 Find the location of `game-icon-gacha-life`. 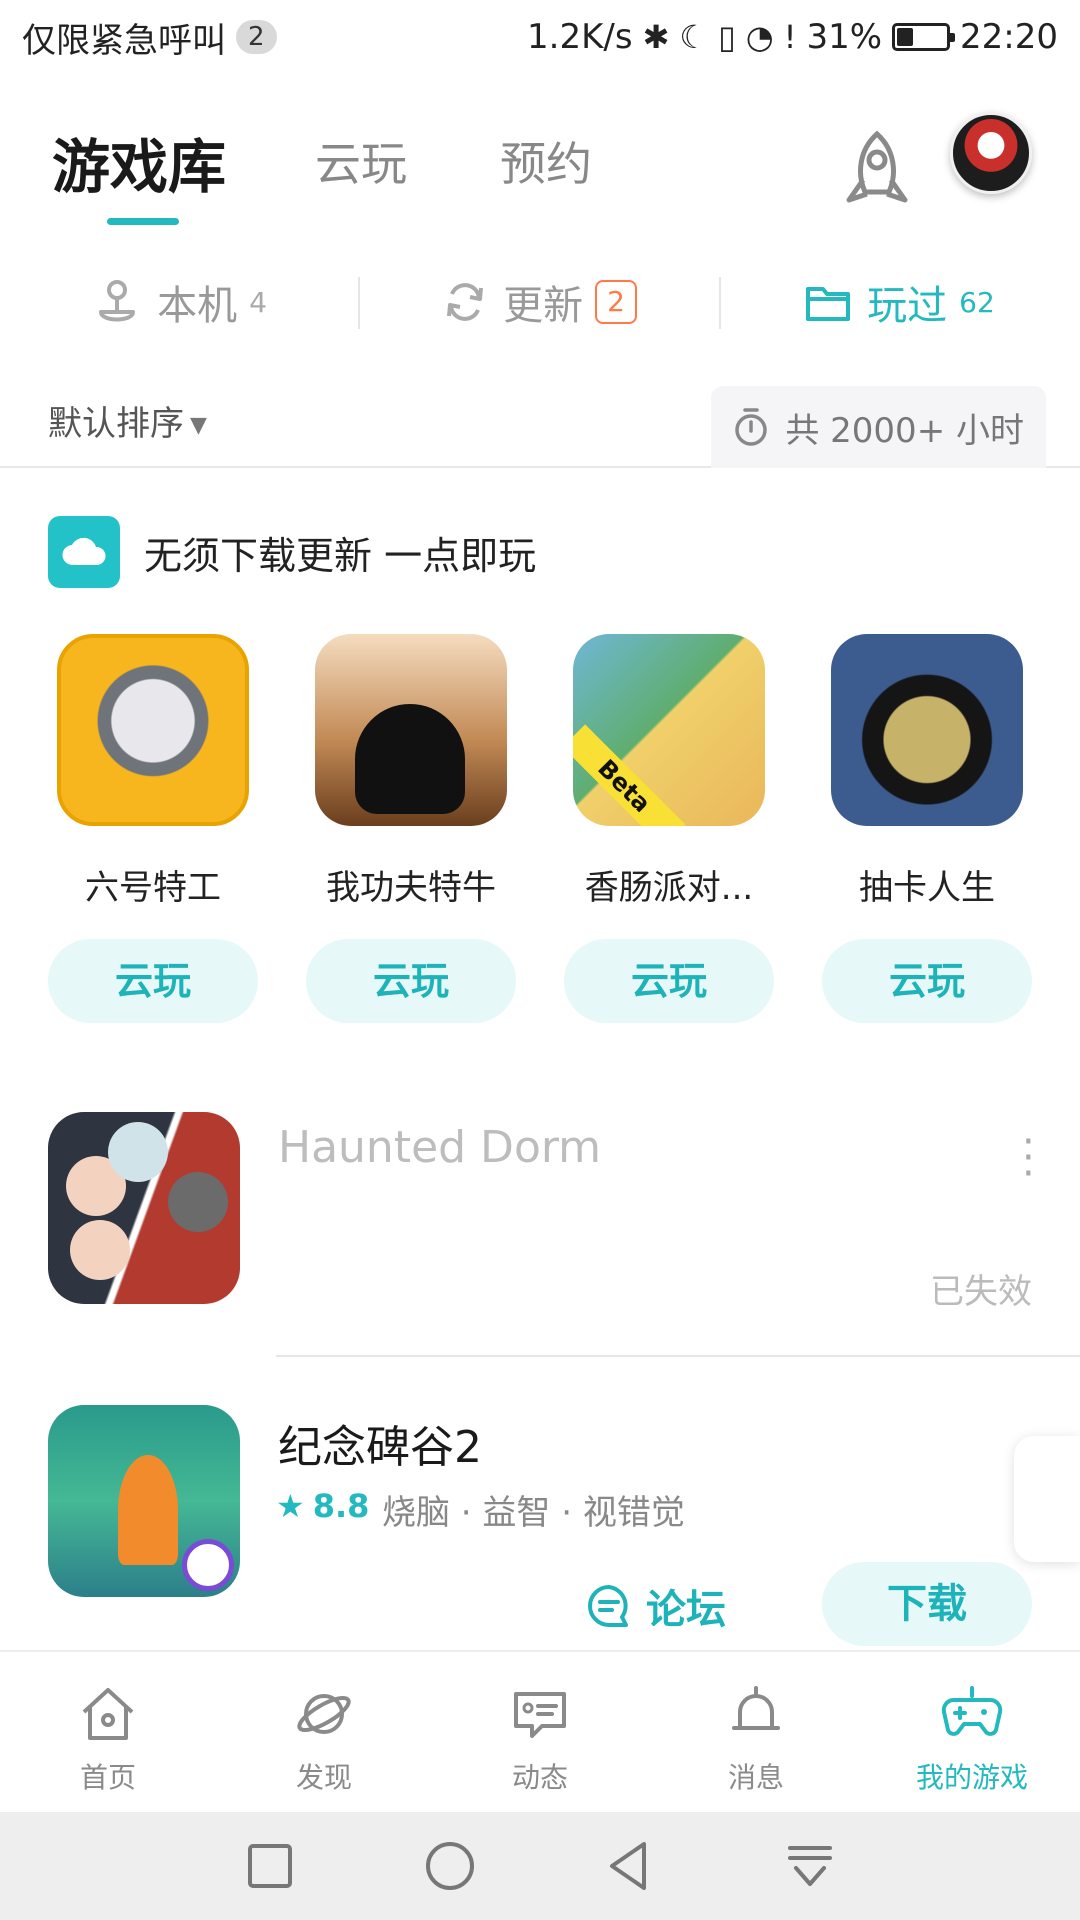

game-icon-gacha-life is located at coordinates (927, 730).